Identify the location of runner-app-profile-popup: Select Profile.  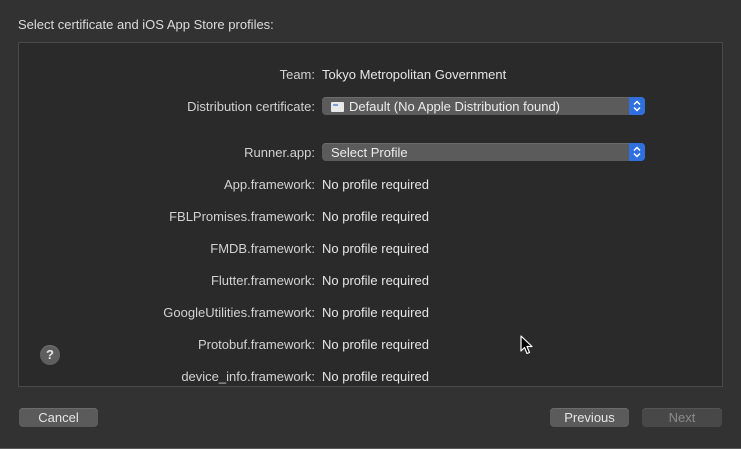
(483, 152).